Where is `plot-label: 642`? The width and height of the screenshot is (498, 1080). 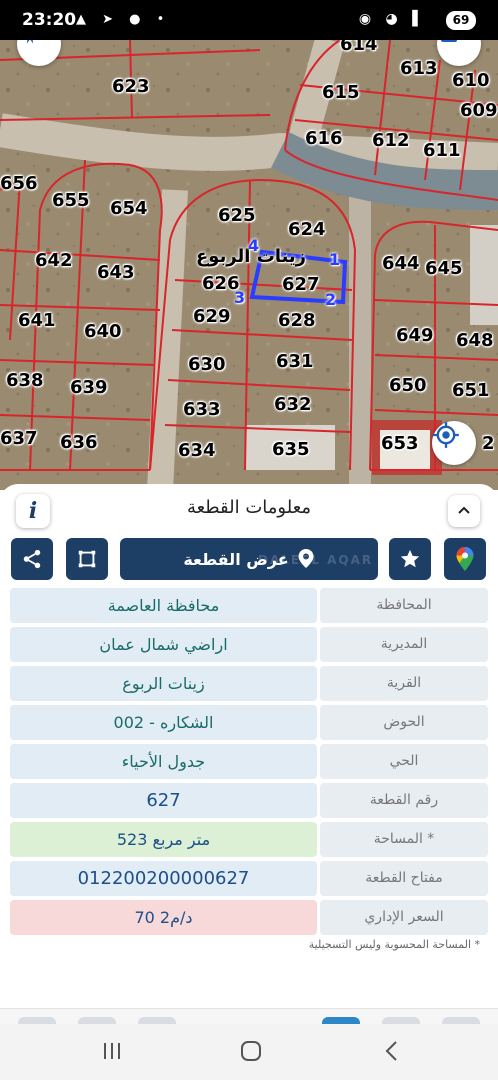
plot-label: 642 is located at coordinates (54, 260).